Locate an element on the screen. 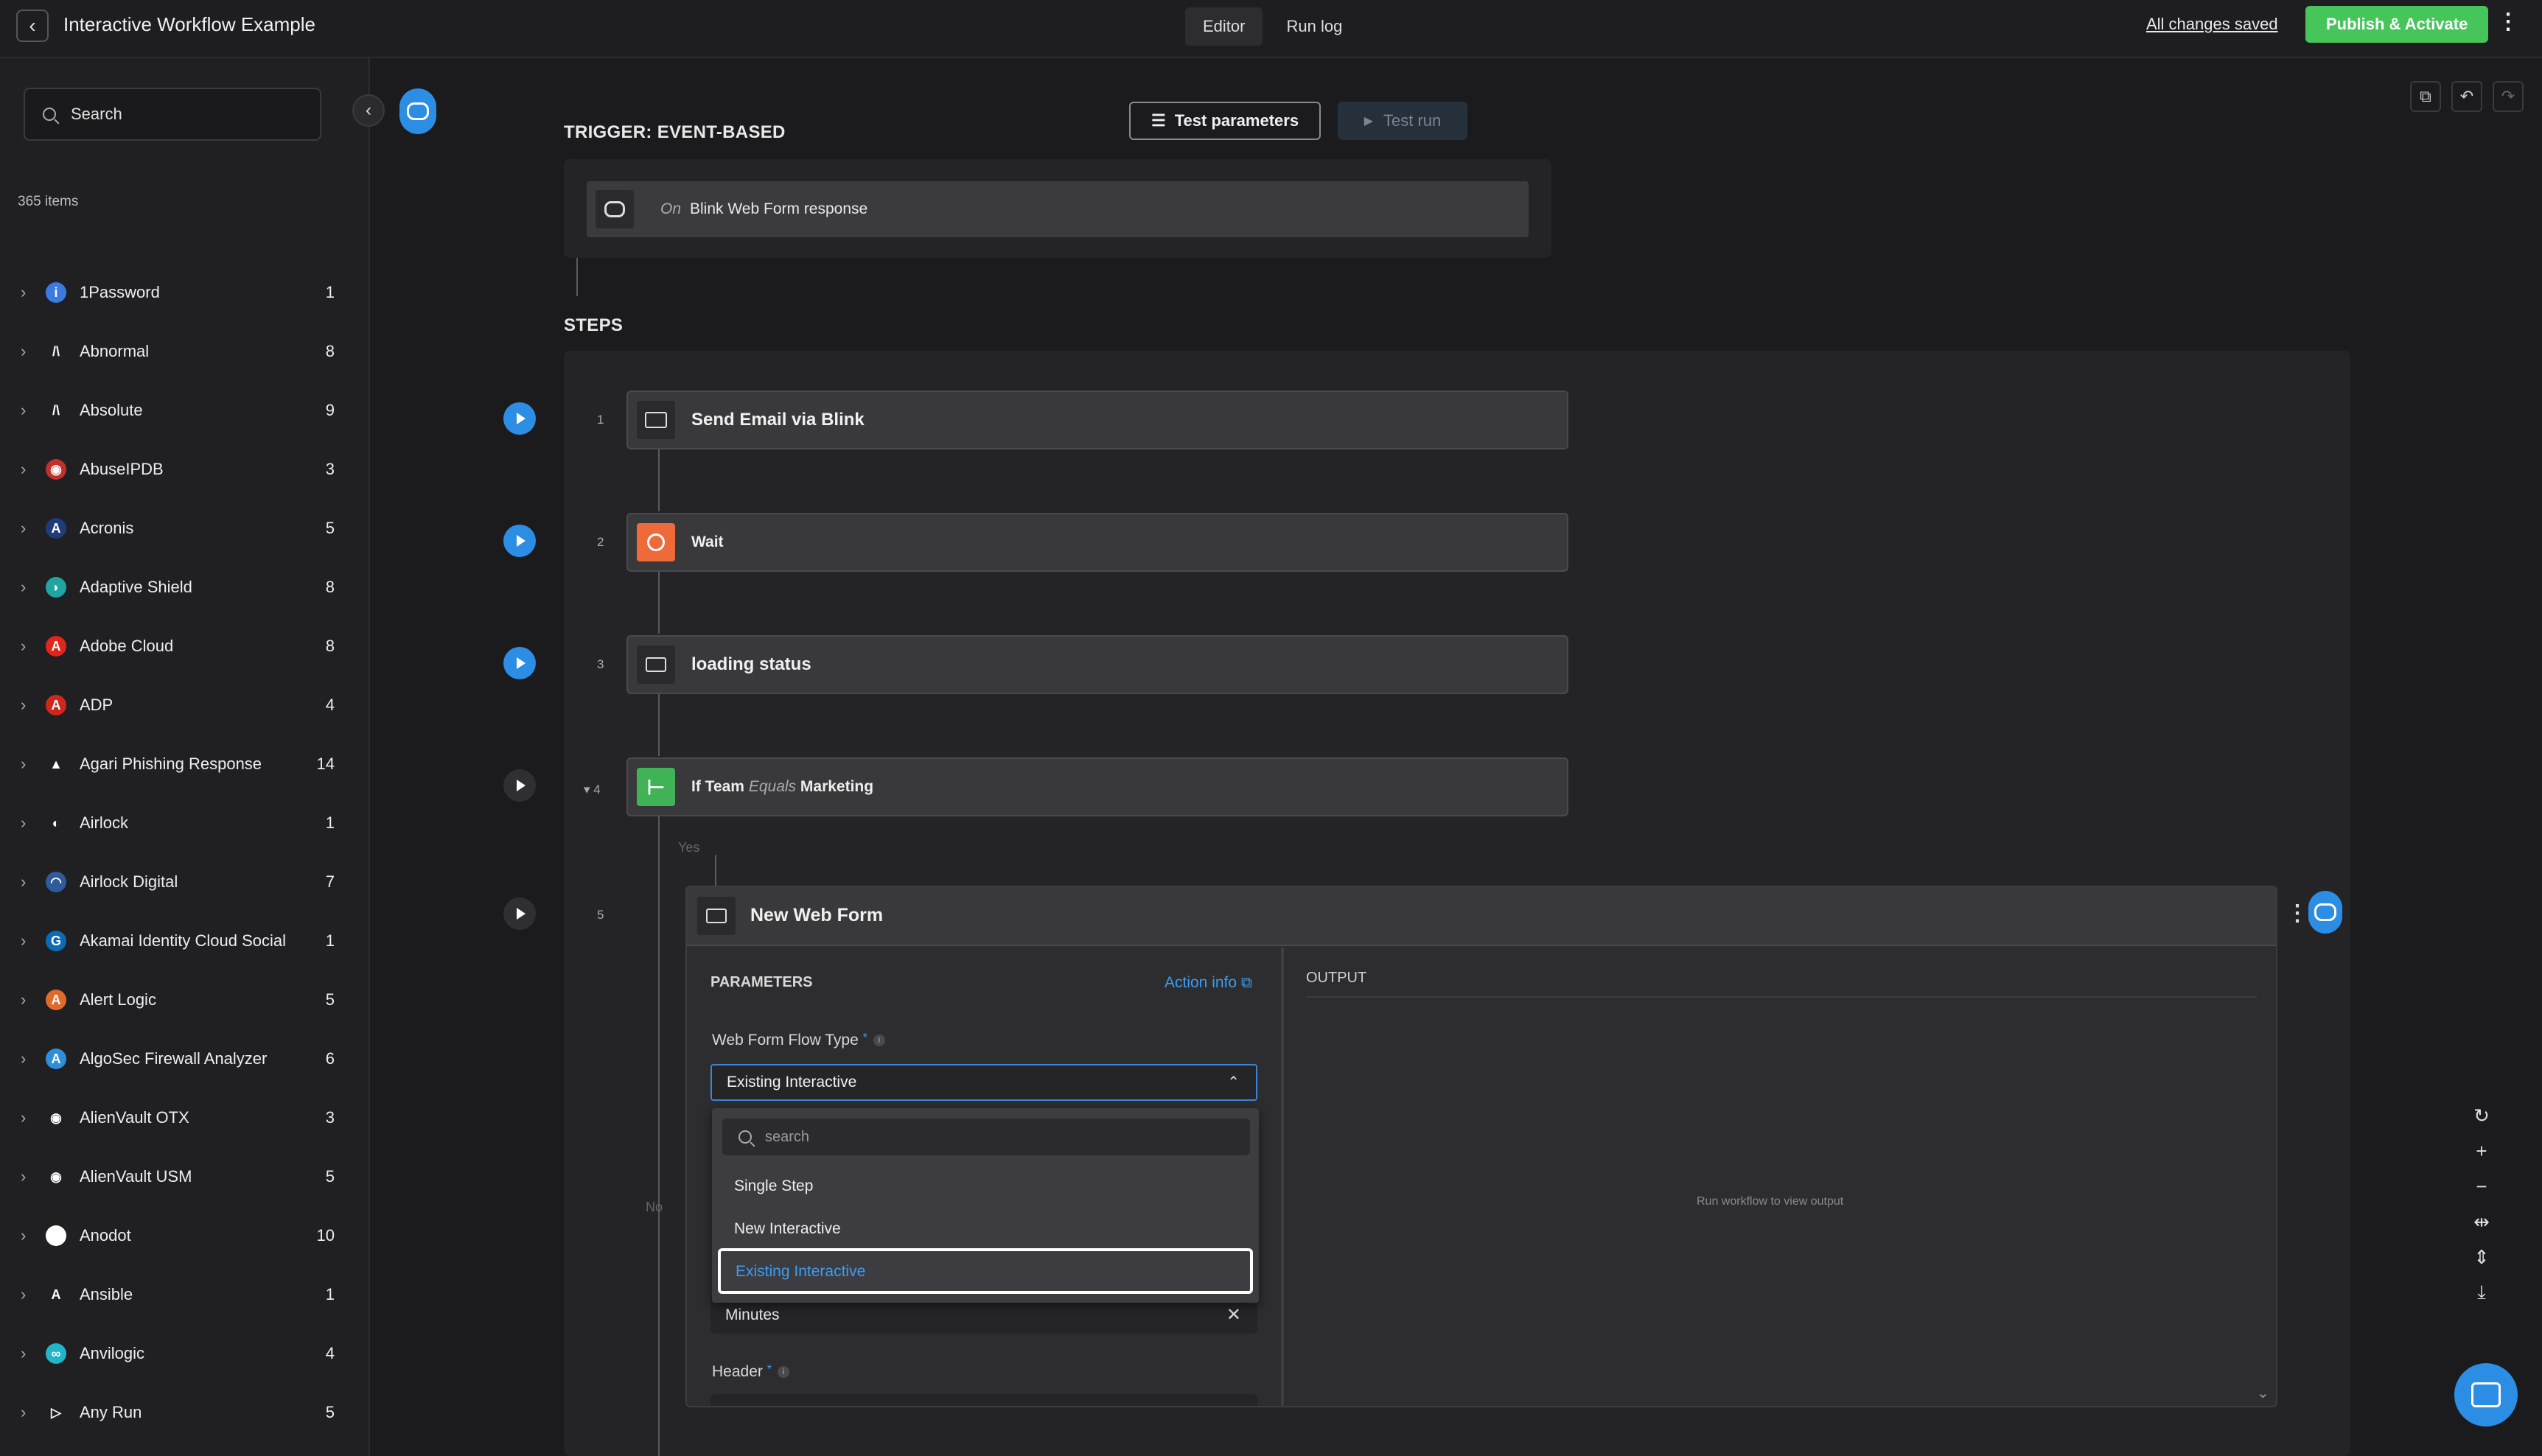  trigger-card: On Blink Web Form response is located at coordinates (1058, 209).